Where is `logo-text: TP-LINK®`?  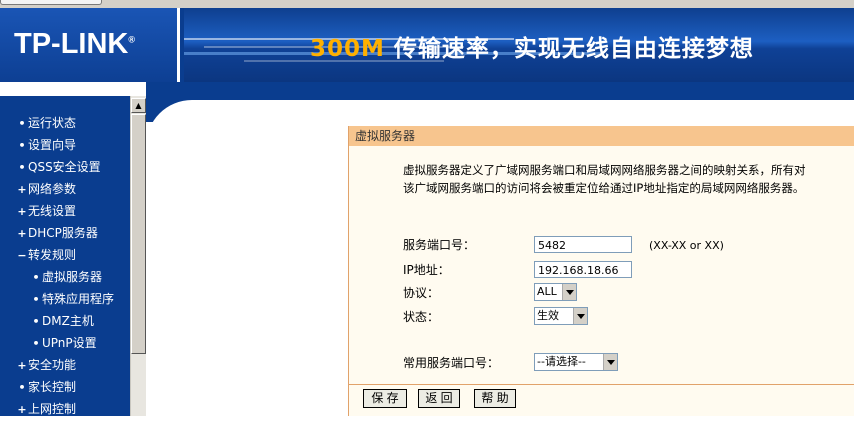
logo-text: TP-LINK® is located at coordinates (75, 44).